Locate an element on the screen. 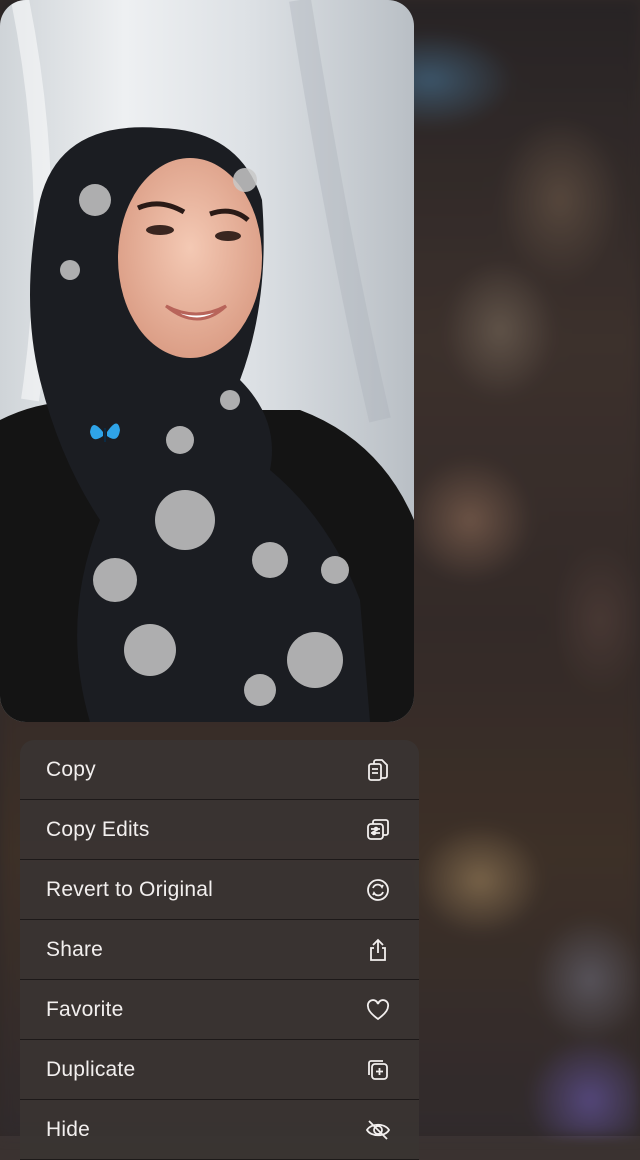 The height and width of the screenshot is (1160, 640). menu-item-copy: Copy is located at coordinates (219, 770).